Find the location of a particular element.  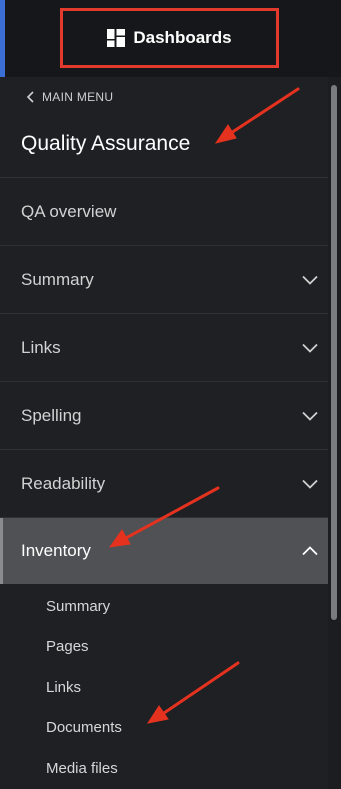

submenu-item-links: Links is located at coordinates (164, 687).